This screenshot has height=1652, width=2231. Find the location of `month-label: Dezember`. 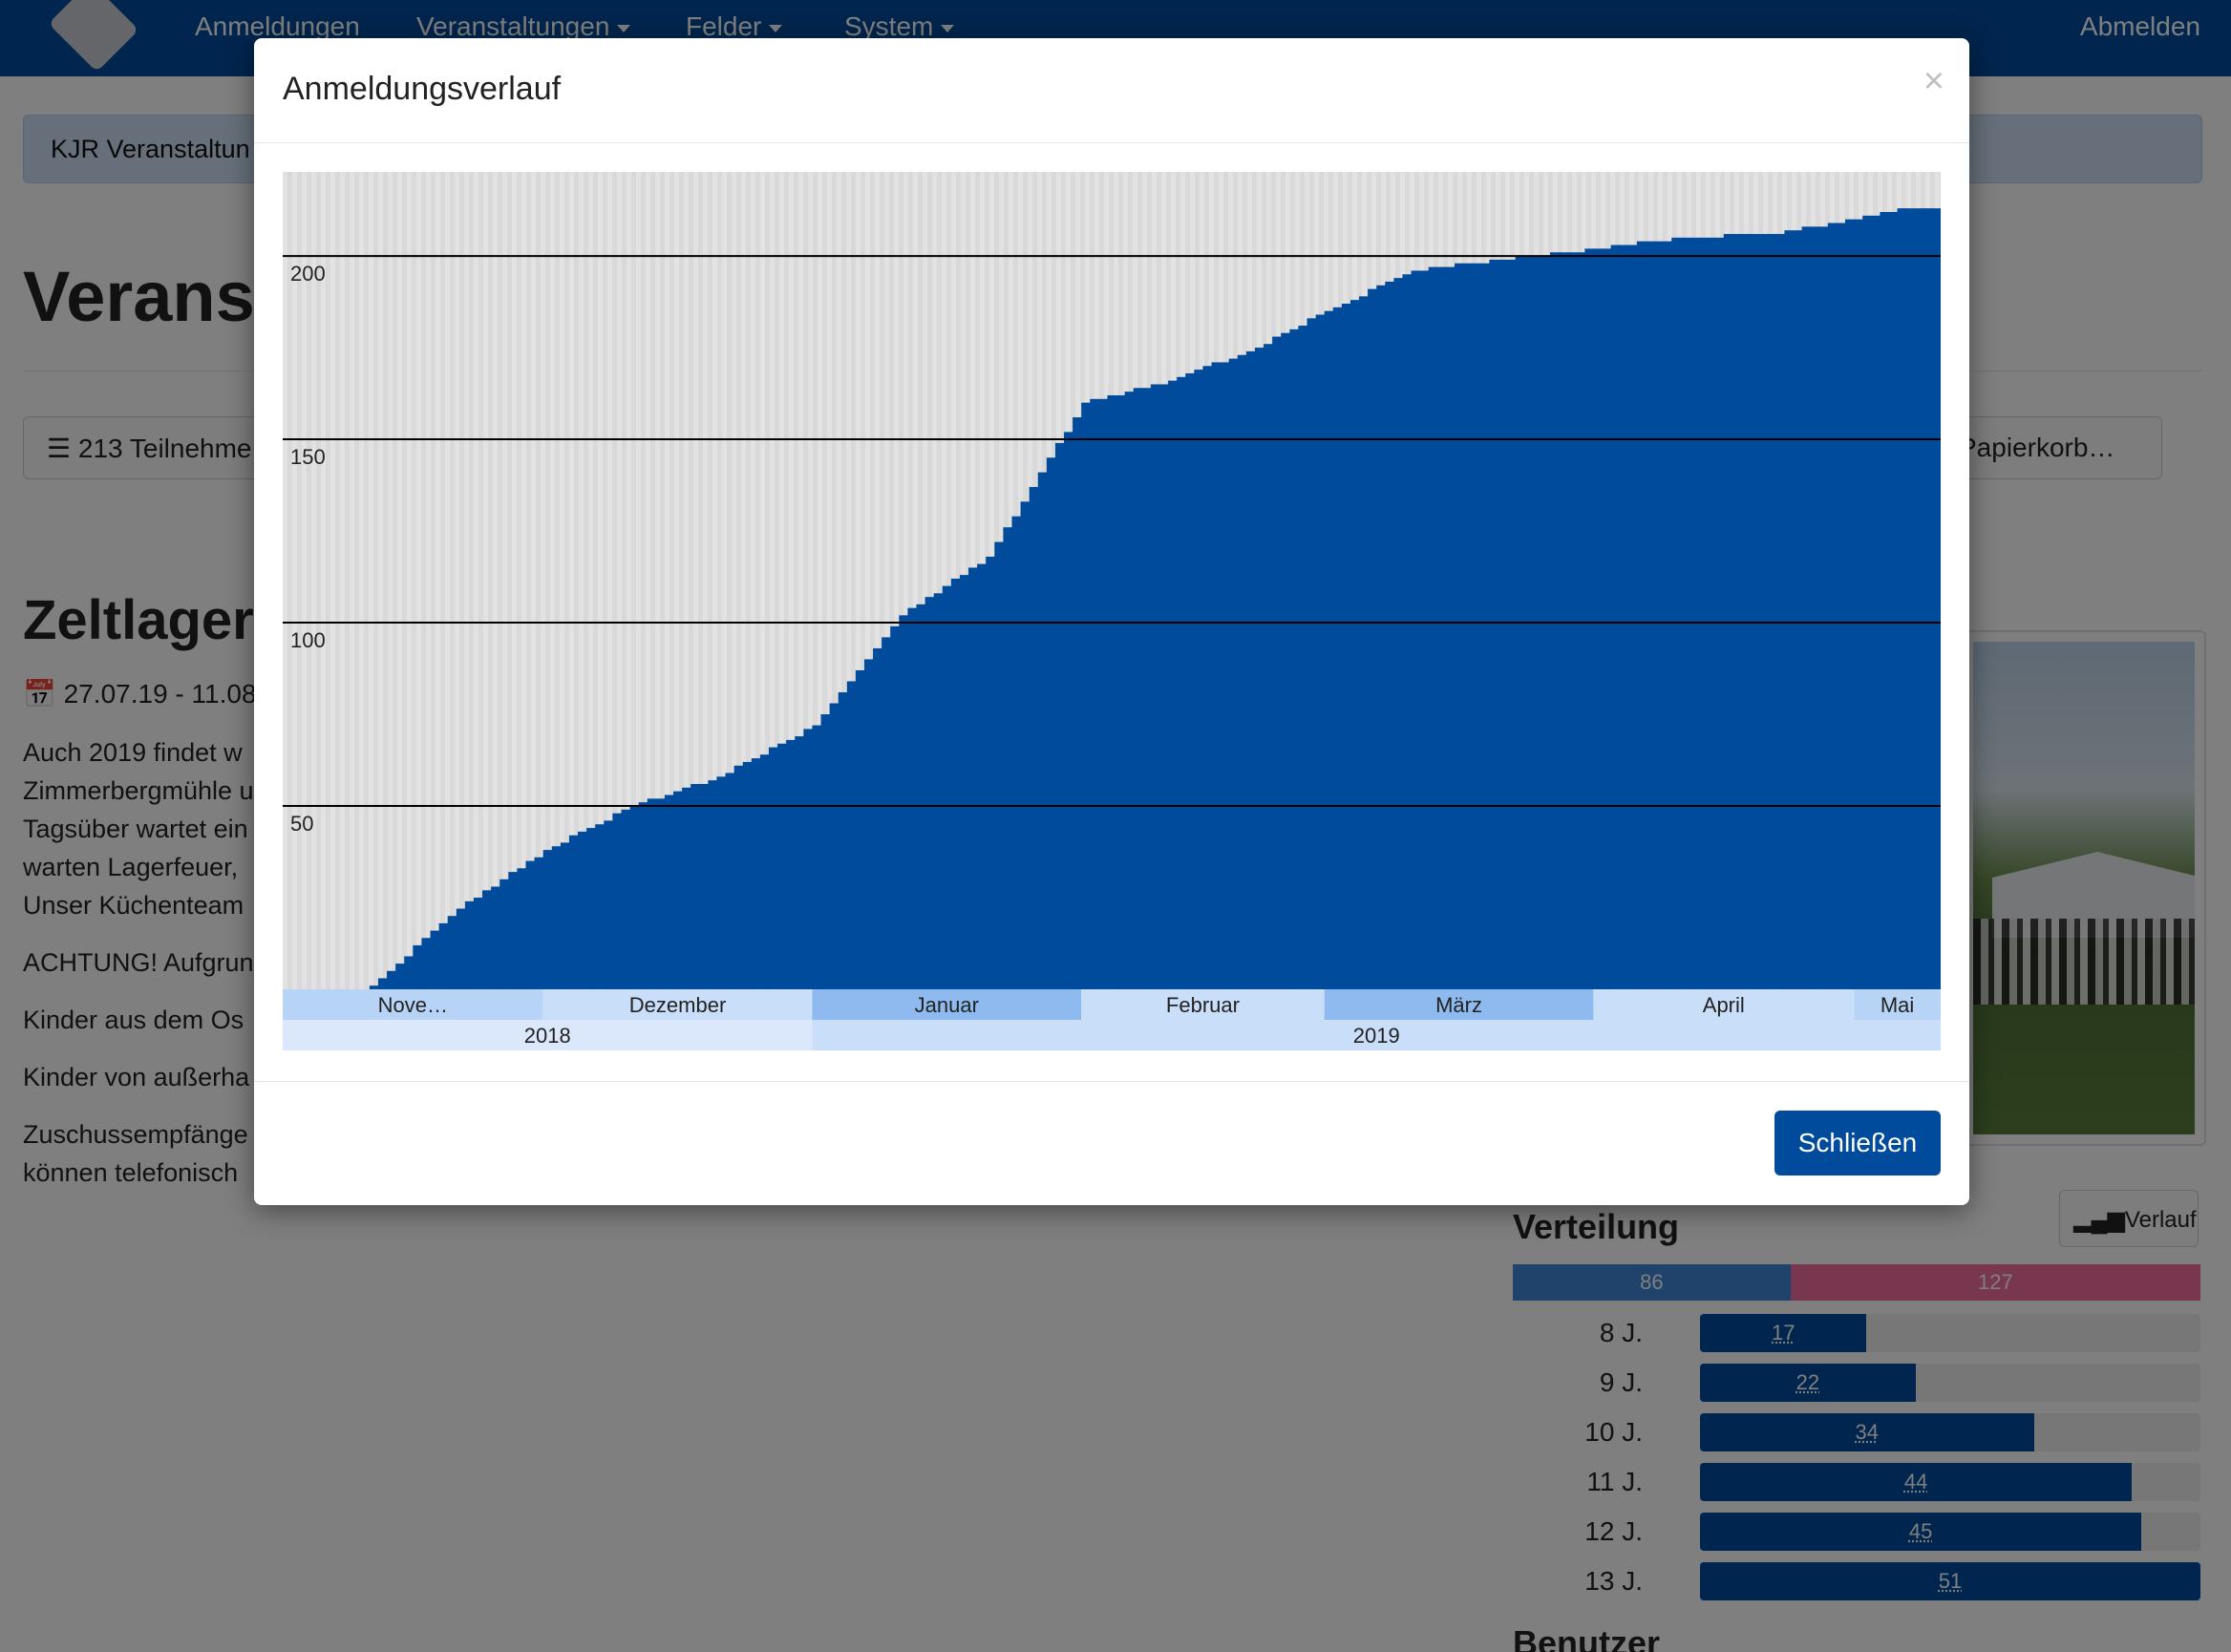

month-label: Dezember is located at coordinates (677, 1005).